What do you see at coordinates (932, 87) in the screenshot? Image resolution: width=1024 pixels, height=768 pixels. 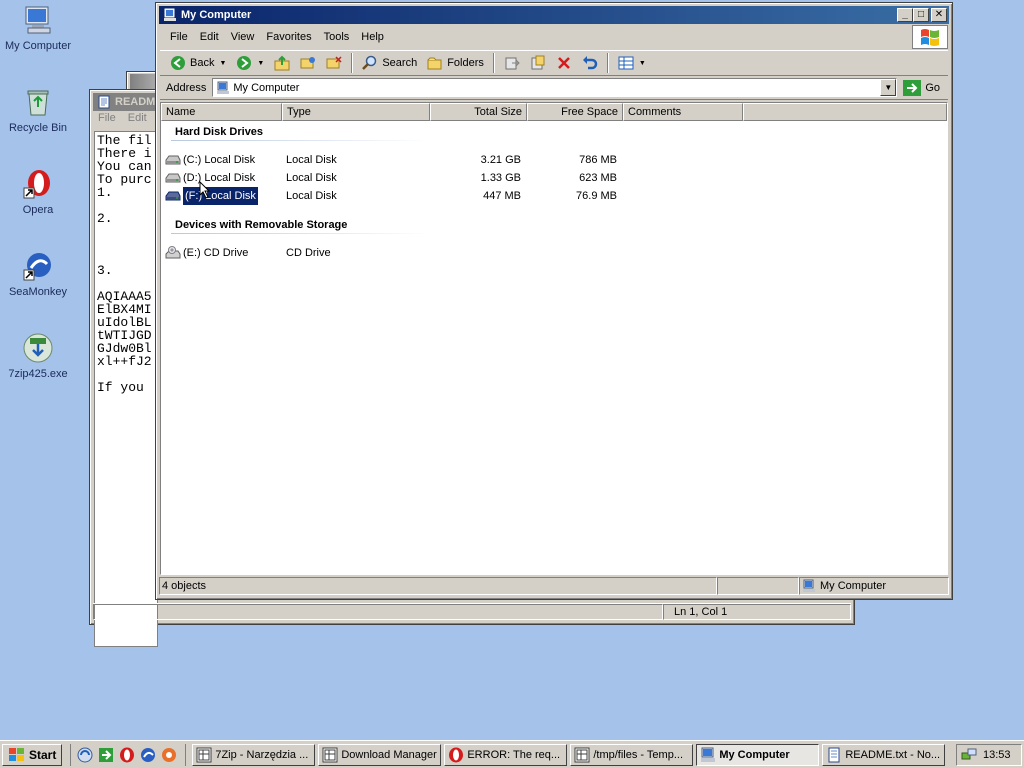 I see `go-label: Go` at bounding box center [932, 87].